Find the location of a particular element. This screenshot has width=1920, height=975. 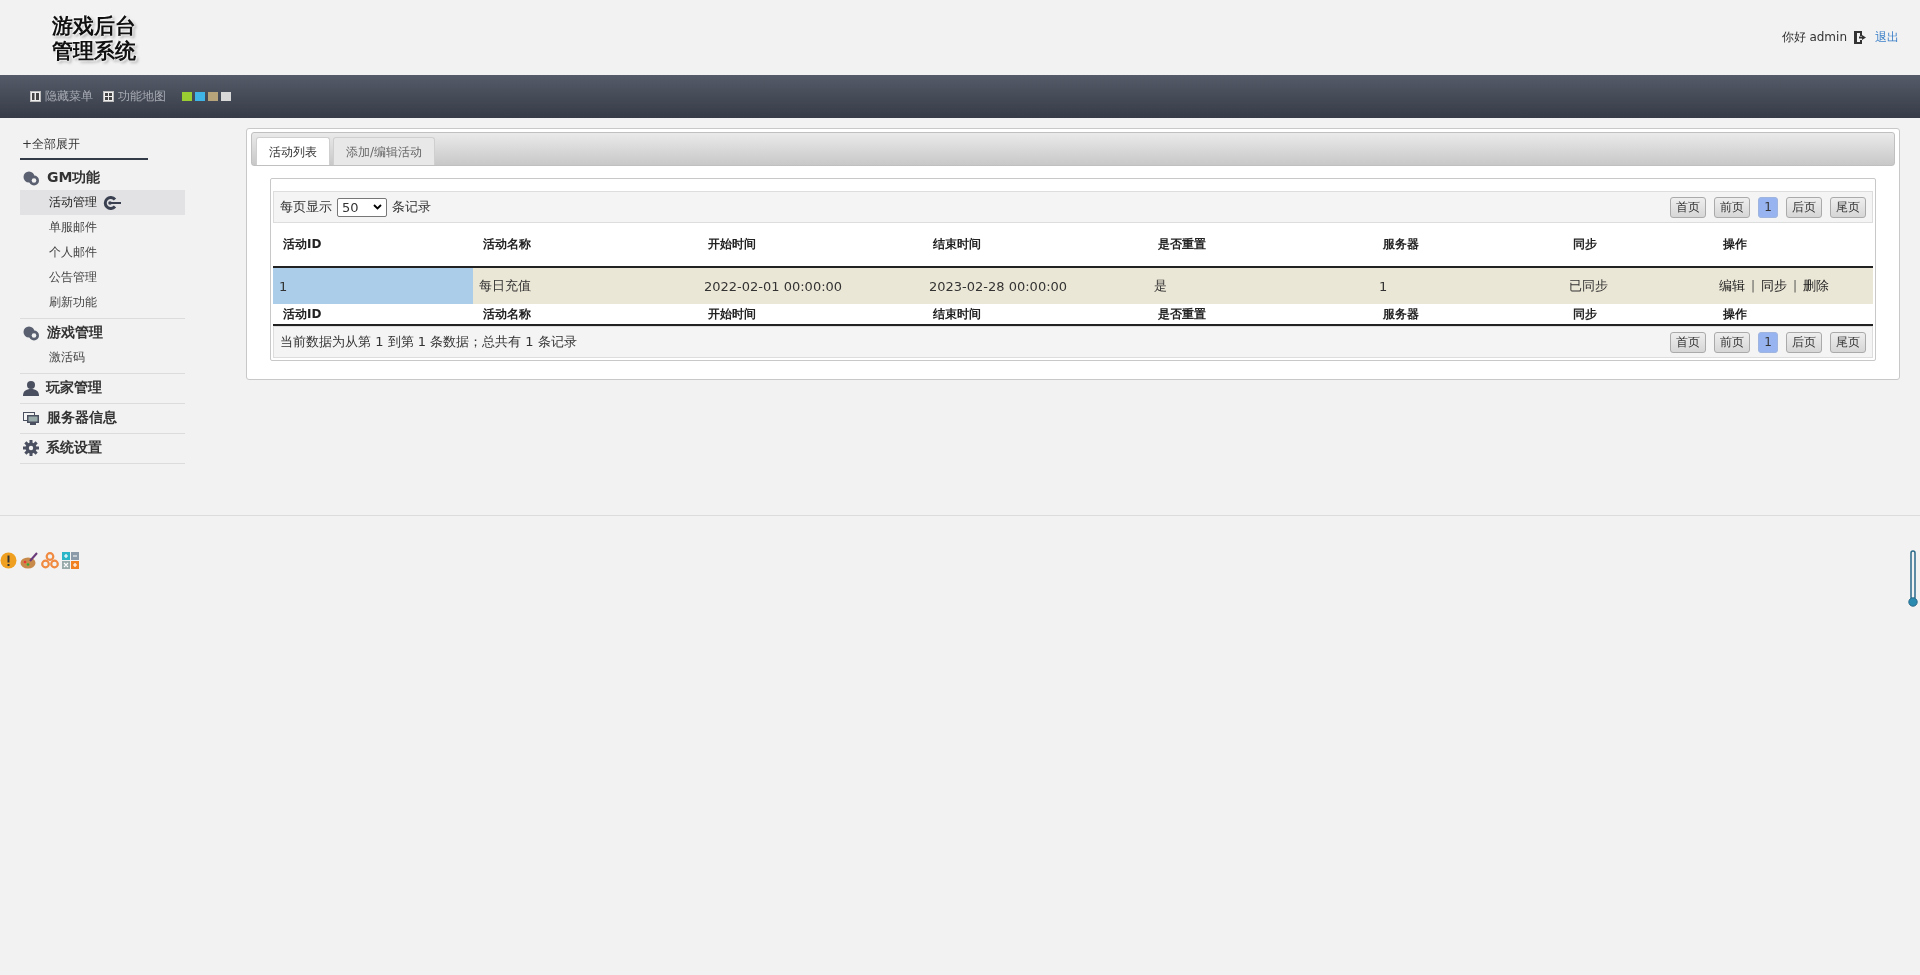

menu-section-title: GM功能 is located at coordinates (74, 178).